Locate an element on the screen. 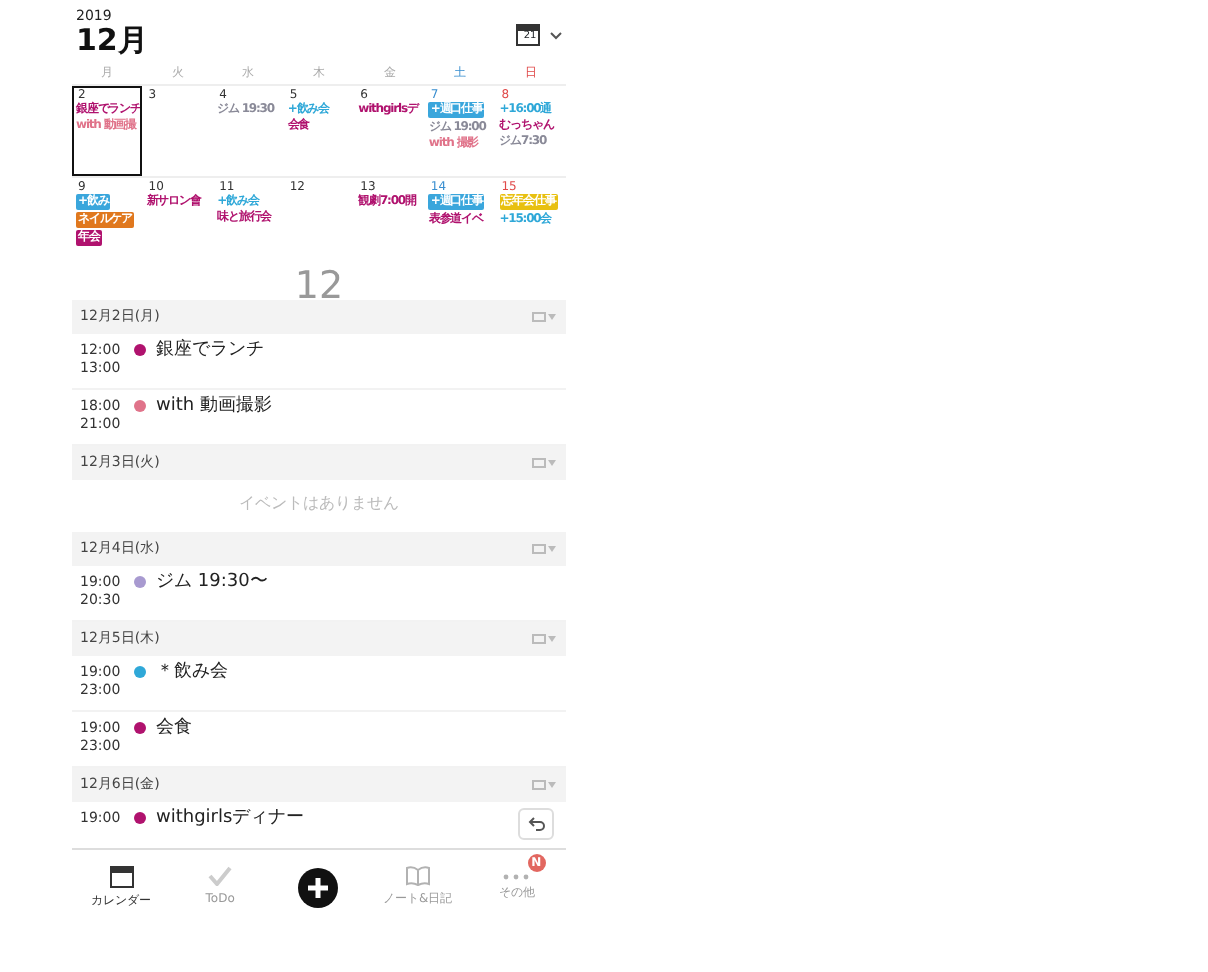  checkmark-icon is located at coordinates (220, 876).